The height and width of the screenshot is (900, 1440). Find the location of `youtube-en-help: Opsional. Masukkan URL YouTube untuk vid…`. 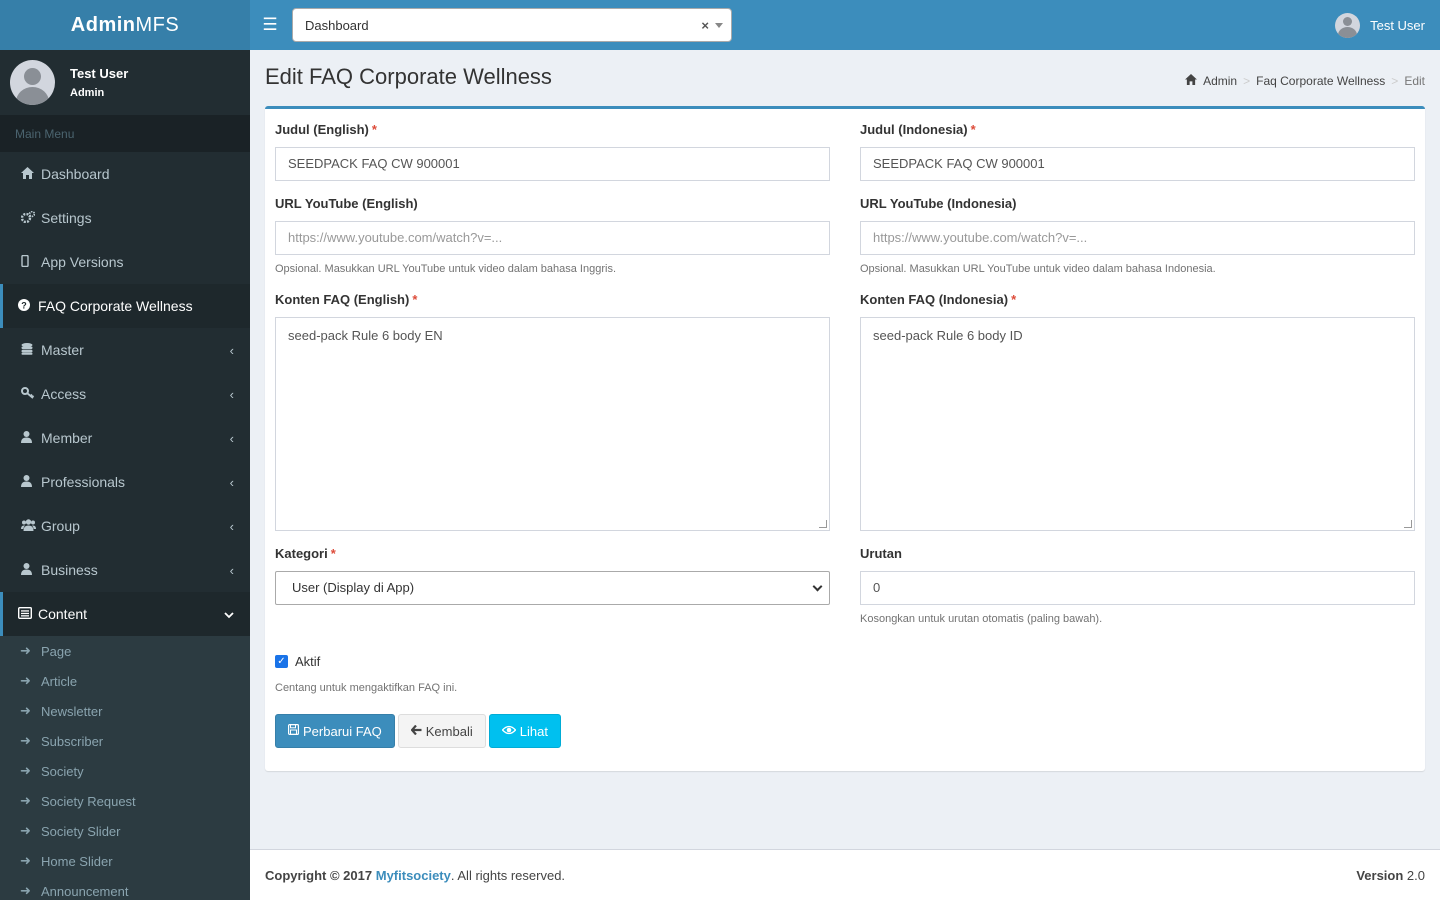

youtube-en-help: Opsional. Masukkan URL YouTube untuk vid… is located at coordinates (446, 269).